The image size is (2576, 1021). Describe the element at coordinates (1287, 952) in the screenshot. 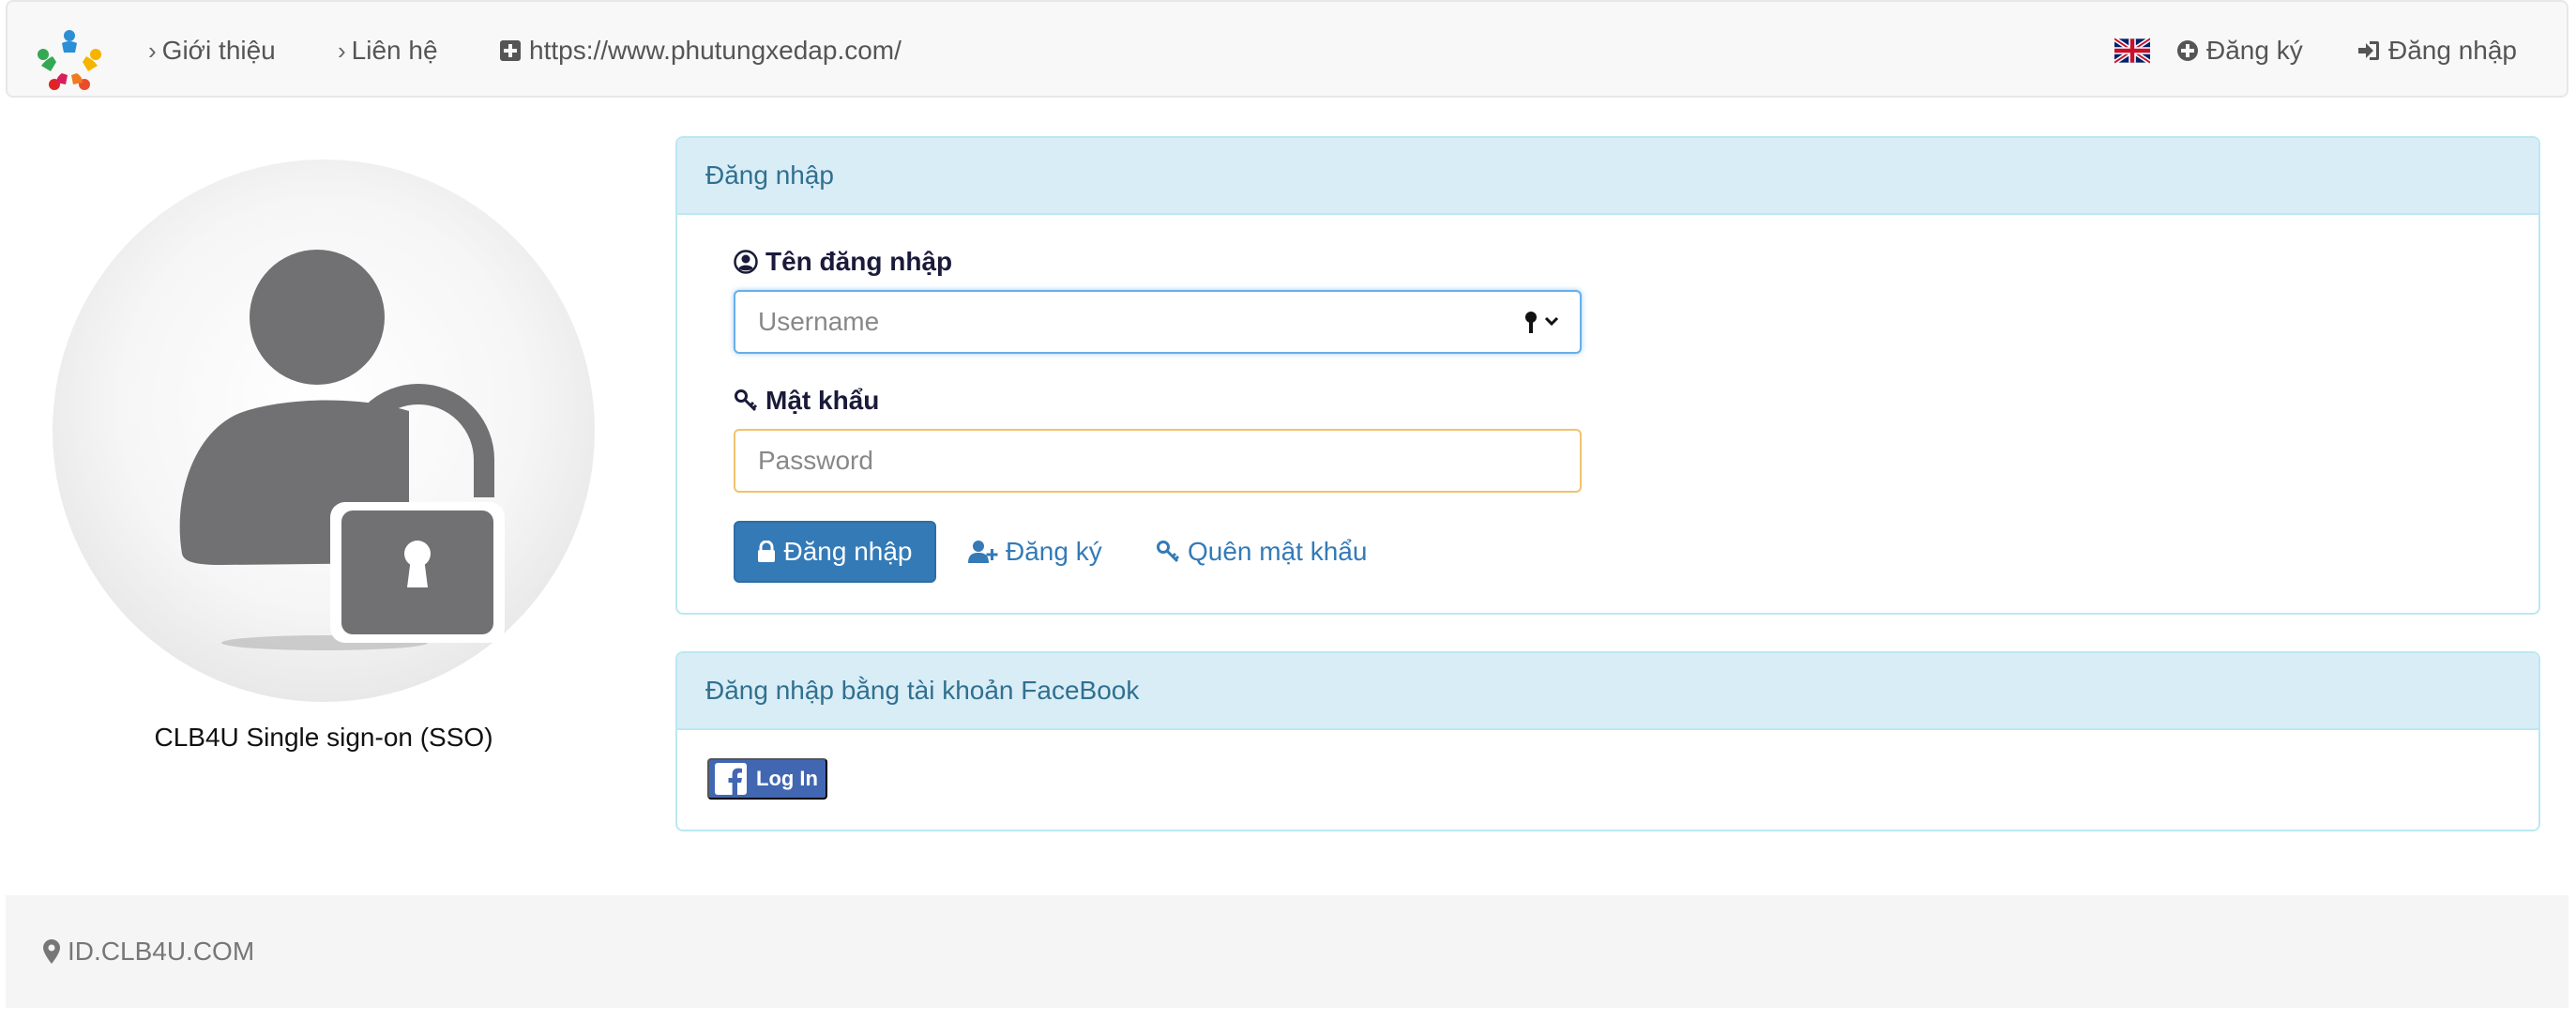

I see `footer: ID.CLB4U.COM` at that location.